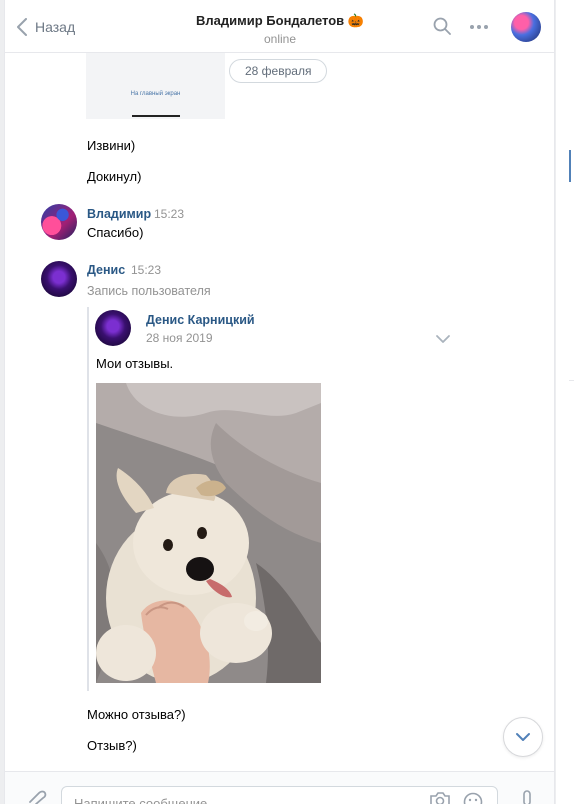  I want to click on date-separator: 28 февраля, so click(278, 71).